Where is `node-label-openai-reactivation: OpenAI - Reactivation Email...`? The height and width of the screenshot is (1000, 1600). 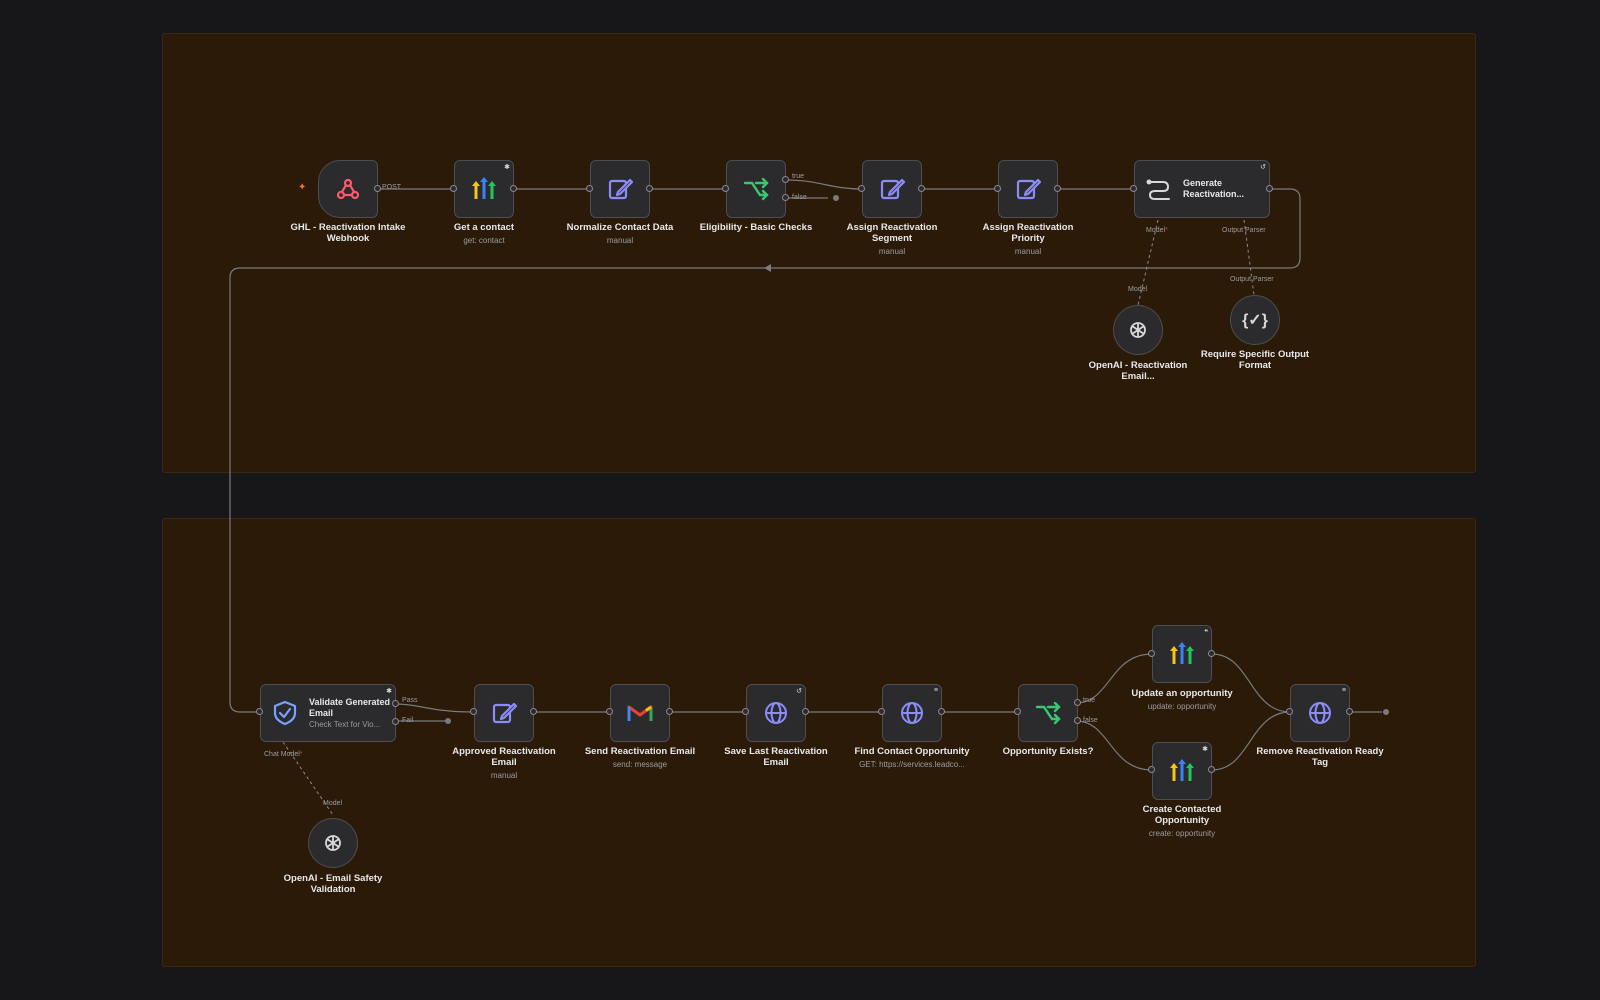 node-label-openai-reactivation: OpenAI - Reactivation Email... is located at coordinates (1138, 371).